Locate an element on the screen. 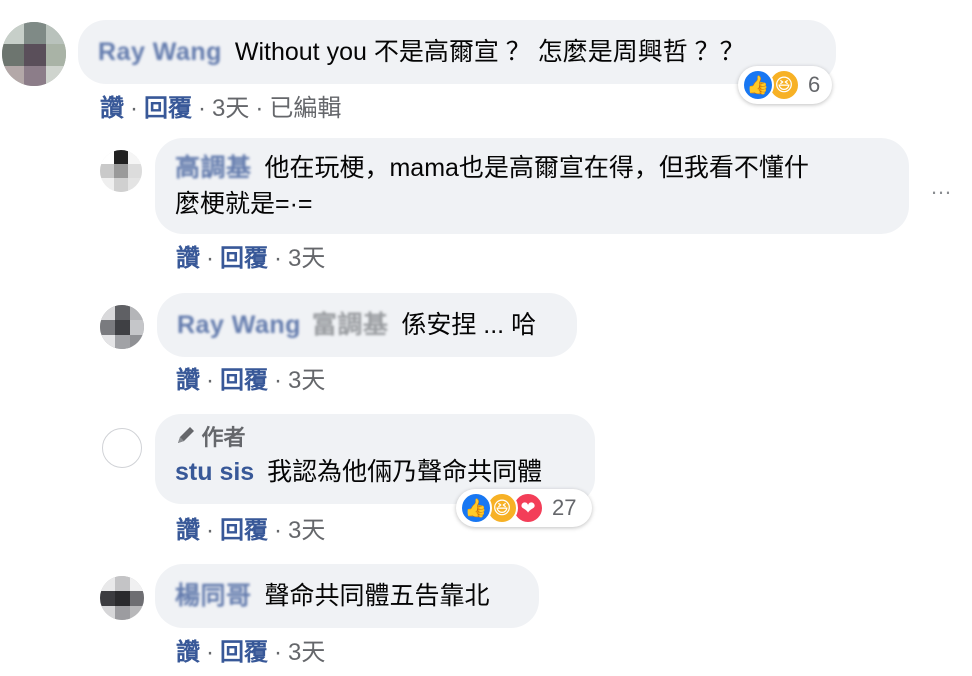 The width and height of the screenshot is (972, 676). comment-text-continued: 麼梗就是=·= is located at coordinates (244, 204).